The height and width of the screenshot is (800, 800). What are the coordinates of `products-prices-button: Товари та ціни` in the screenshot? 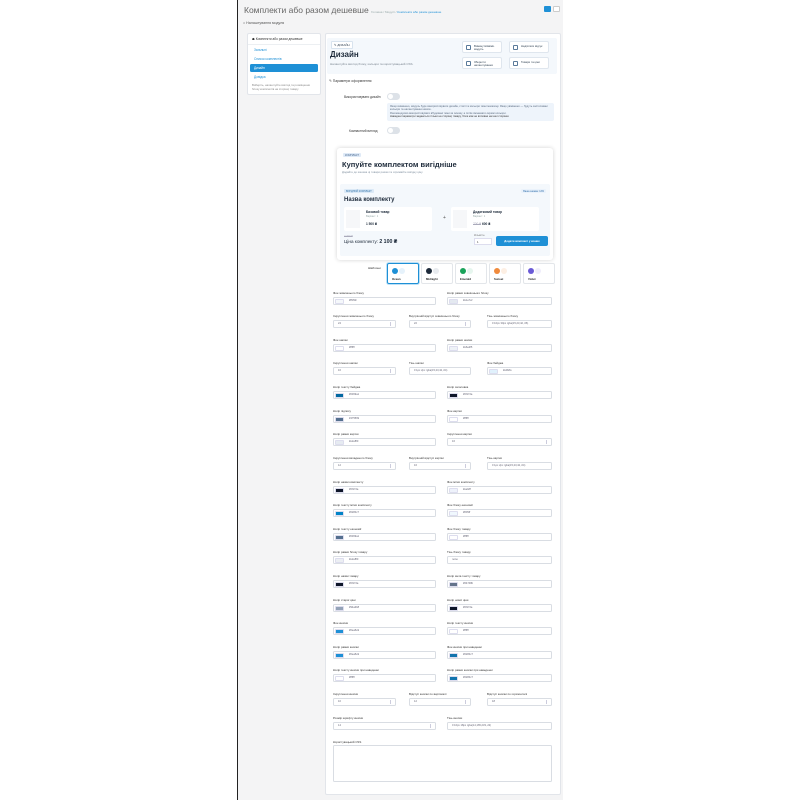 It's located at (529, 63).